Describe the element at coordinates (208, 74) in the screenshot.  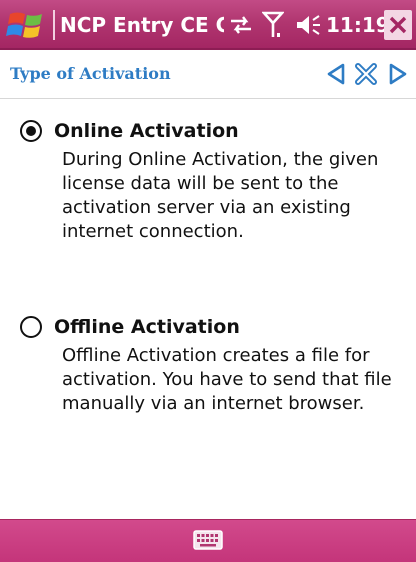
I see `dialog-header: Type of Activation` at that location.